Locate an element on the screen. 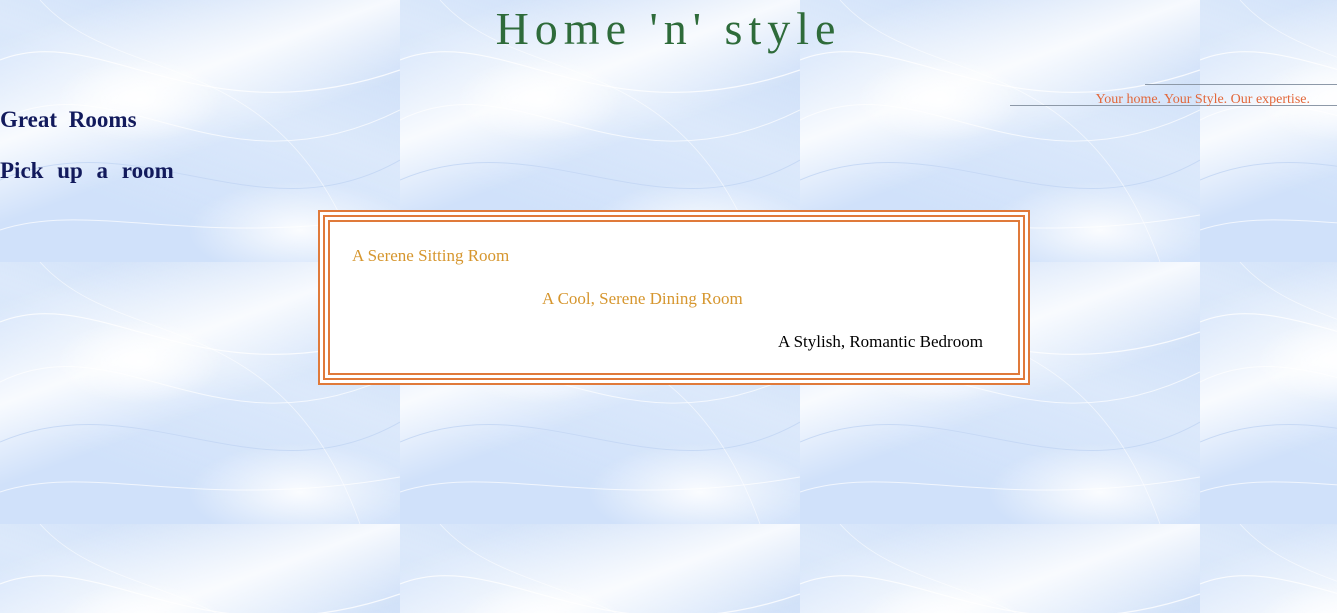  tagline-banner: Your home. Your Style. Our expertise. is located at coordinates (1173, 96).